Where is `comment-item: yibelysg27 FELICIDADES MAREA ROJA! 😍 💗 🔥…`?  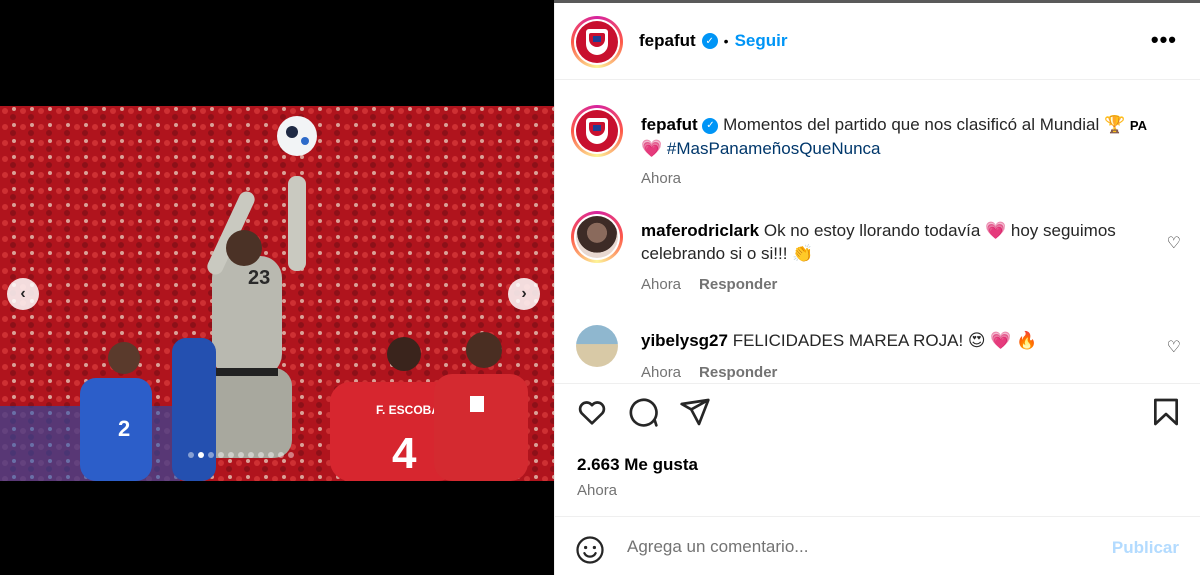
comment-item: yibelysg27 FELICIDADES MAREA ROJA! 😍 💗 🔥… is located at coordinates (877, 352).